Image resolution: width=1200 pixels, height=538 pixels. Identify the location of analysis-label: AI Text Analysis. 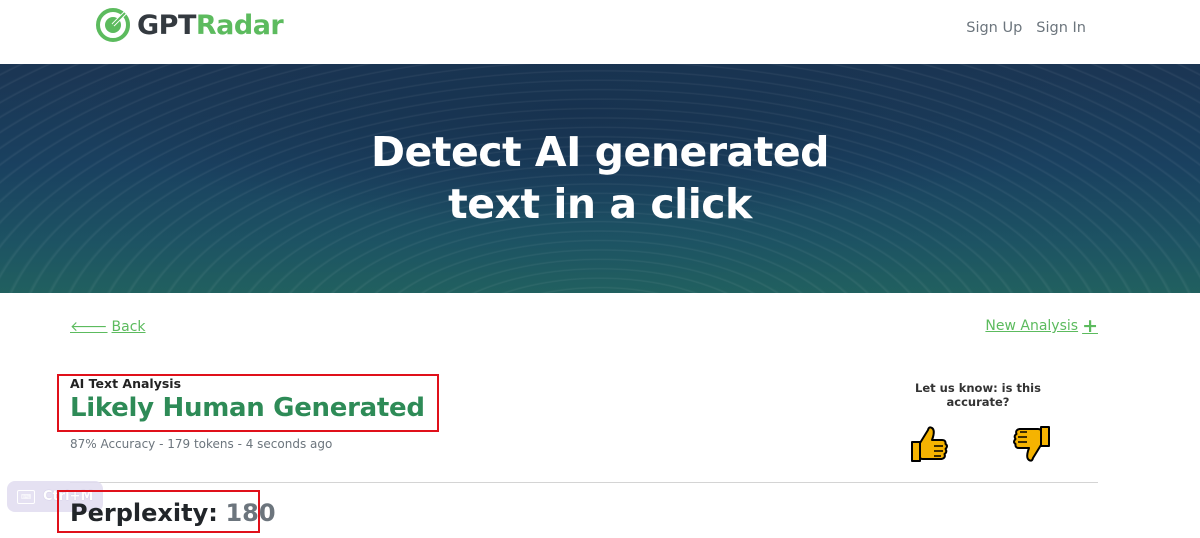
(126, 383).